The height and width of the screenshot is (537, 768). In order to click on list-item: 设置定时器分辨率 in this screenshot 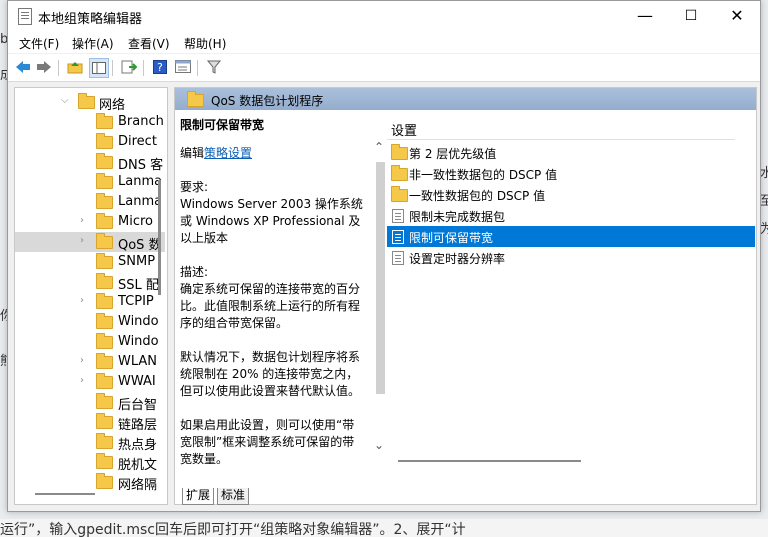, I will do `click(571, 257)`.